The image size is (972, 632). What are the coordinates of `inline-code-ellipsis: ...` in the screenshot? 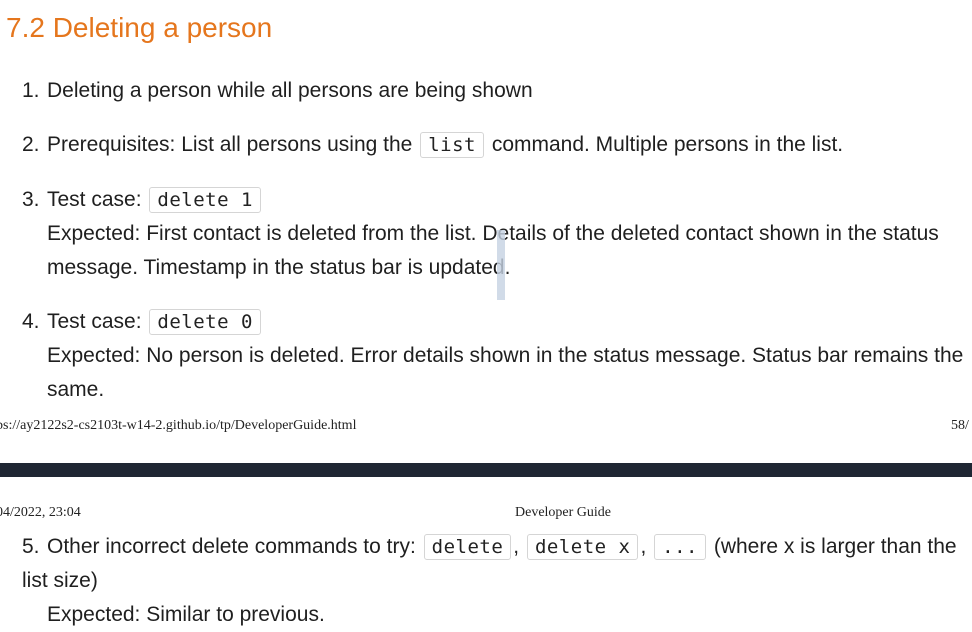 It's located at (680, 547).